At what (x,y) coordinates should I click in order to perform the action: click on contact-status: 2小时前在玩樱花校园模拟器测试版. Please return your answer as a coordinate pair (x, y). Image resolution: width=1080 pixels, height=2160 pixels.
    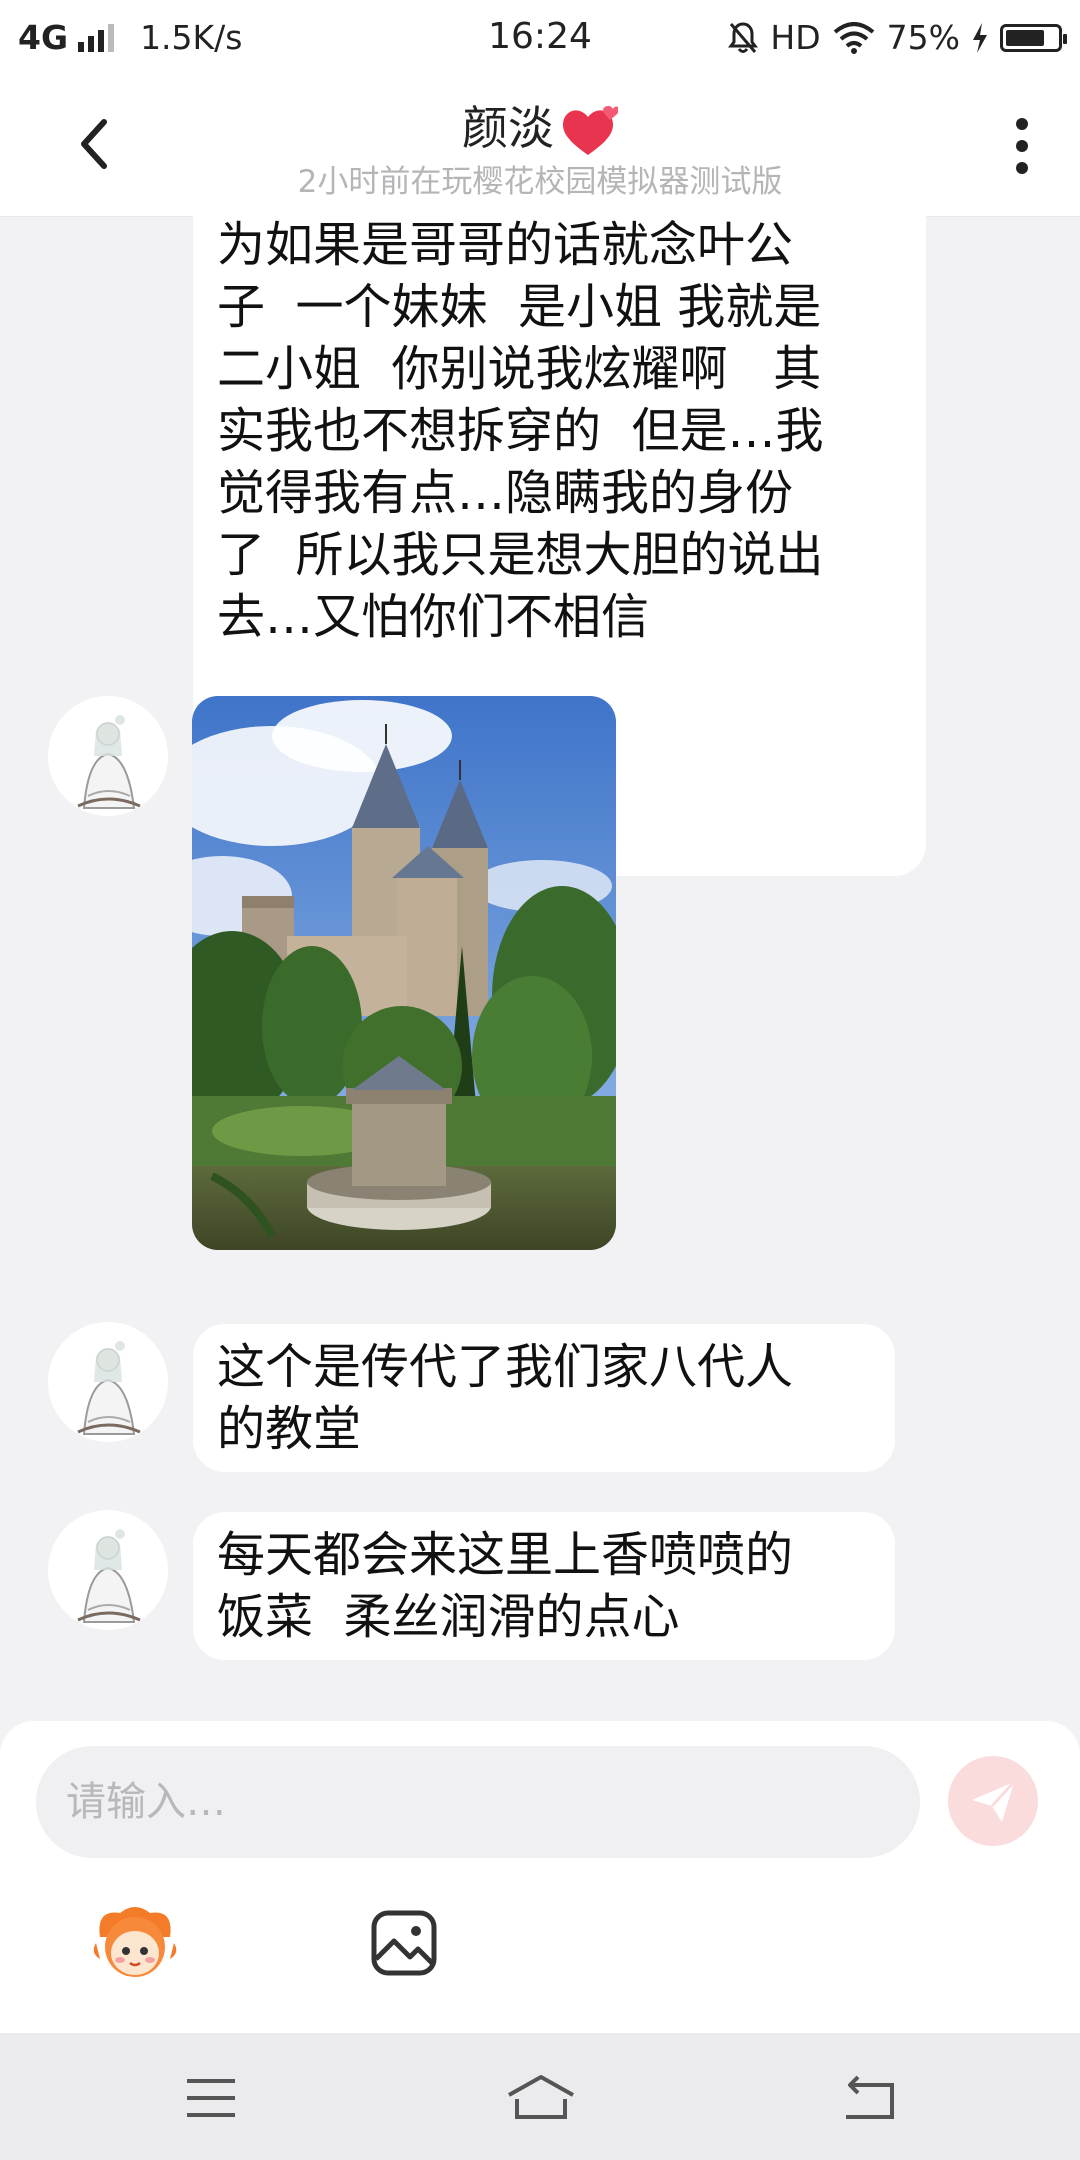
    Looking at the image, I should click on (540, 182).